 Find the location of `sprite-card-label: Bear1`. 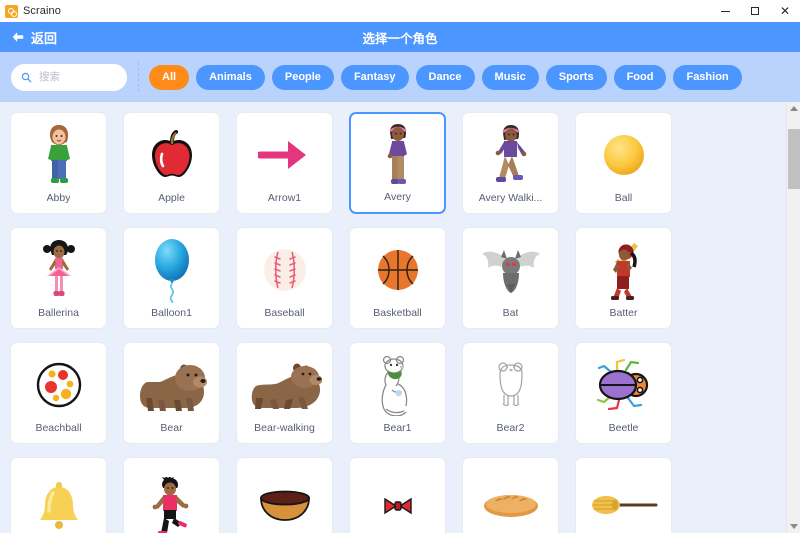

sprite-card-label: Bear1 is located at coordinates (397, 428).